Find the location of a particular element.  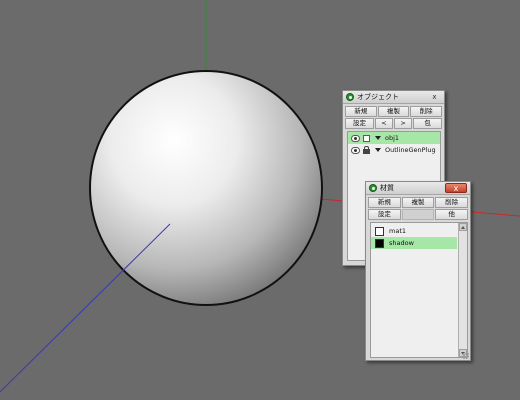

material-panel-titlebar: 材質 x is located at coordinates (418, 188).